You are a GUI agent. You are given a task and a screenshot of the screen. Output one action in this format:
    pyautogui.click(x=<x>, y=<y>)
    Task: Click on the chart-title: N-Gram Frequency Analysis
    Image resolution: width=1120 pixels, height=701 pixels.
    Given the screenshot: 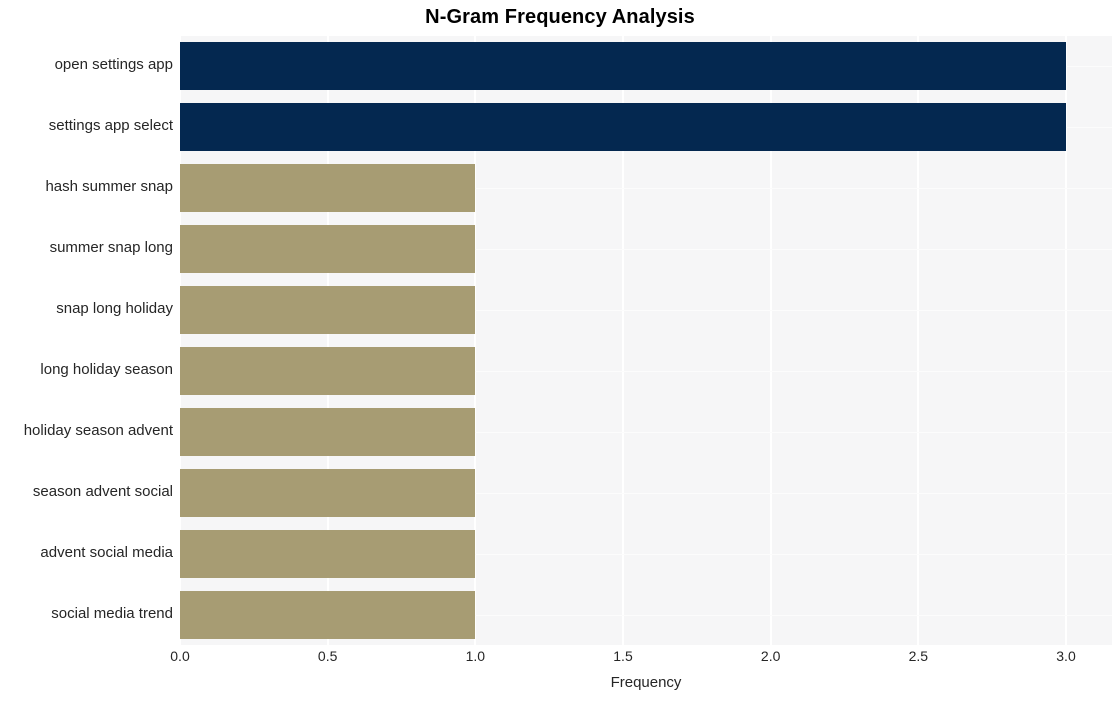 What is the action you would take?
    pyautogui.click(x=560, y=17)
    